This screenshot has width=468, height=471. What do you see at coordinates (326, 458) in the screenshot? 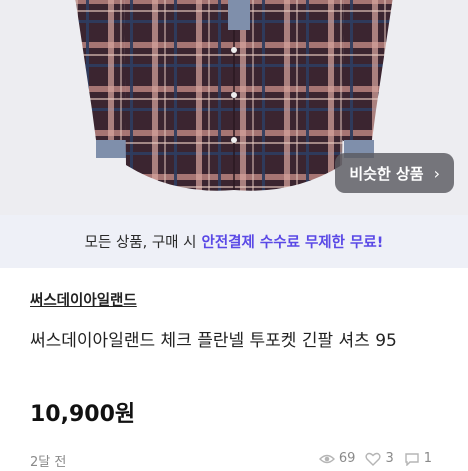
I see `eye-icon` at bounding box center [326, 458].